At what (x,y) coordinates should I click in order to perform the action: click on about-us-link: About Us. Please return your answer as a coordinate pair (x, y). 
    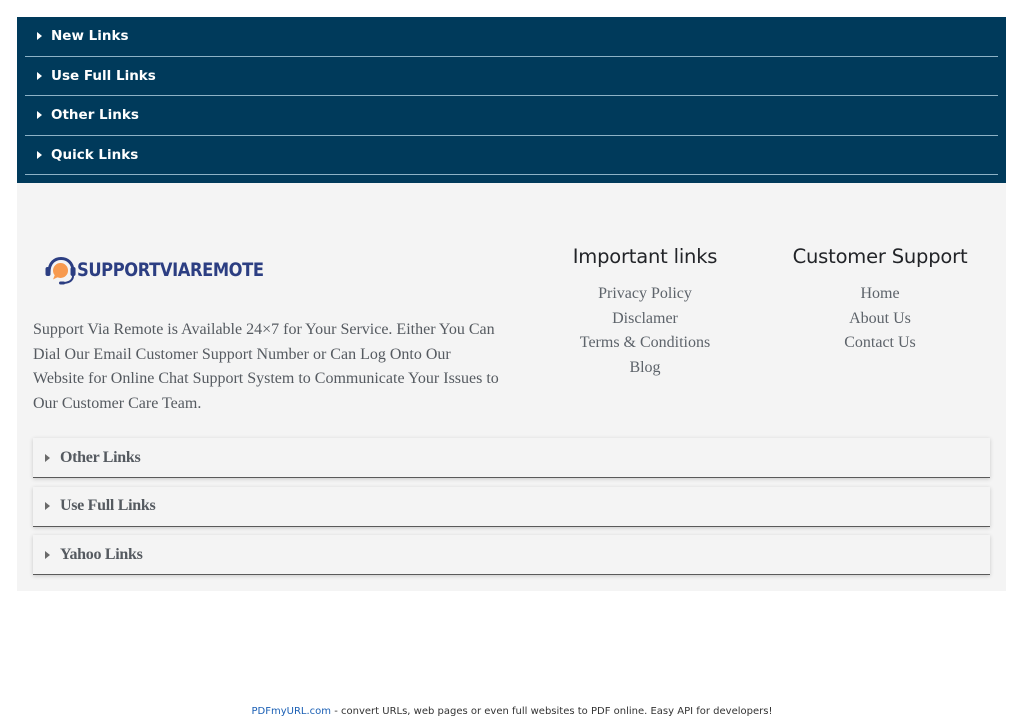
    Looking at the image, I should click on (880, 319).